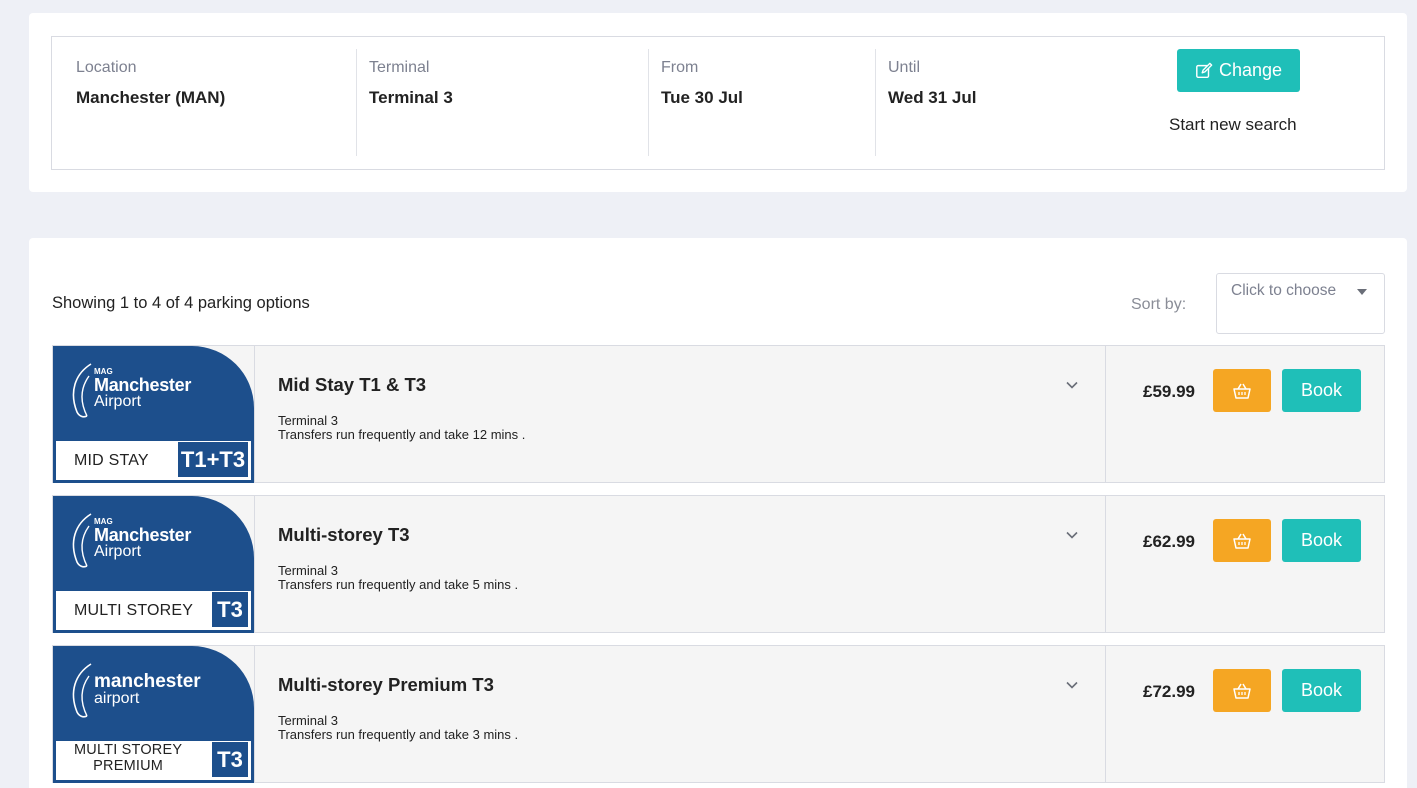  Describe the element at coordinates (399, 67) in the screenshot. I see `terminal-label: Terminal` at that location.